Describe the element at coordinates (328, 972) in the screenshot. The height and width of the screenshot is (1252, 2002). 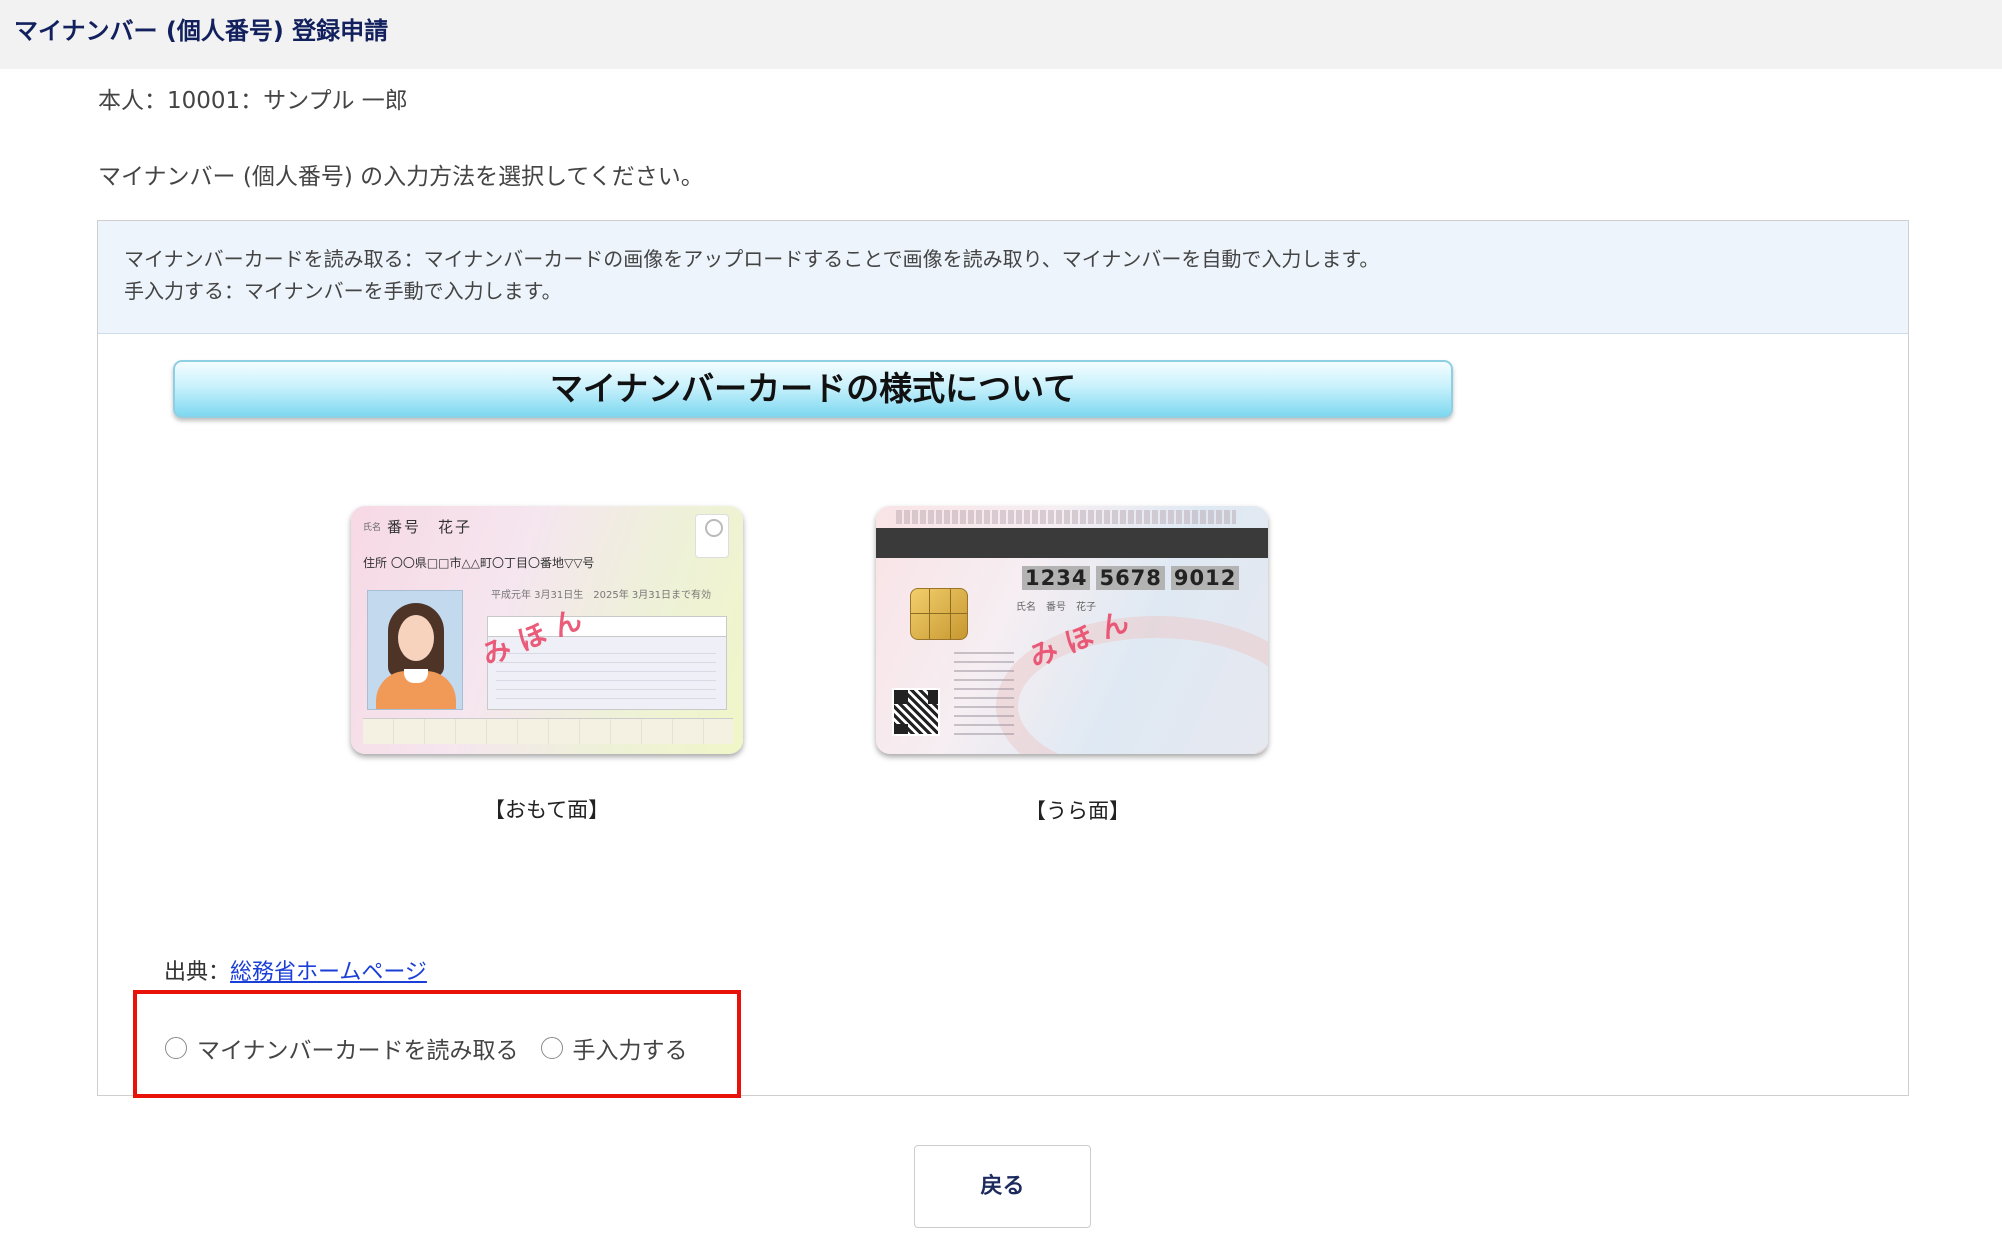
I see `source-link: 総務省ホームページ` at that location.